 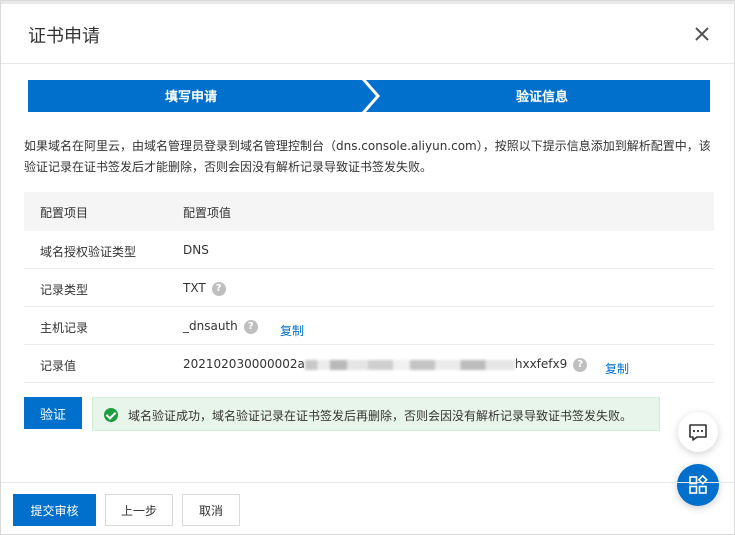 What do you see at coordinates (54, 510) in the screenshot?
I see `submit-review-button: 提交审核` at bounding box center [54, 510].